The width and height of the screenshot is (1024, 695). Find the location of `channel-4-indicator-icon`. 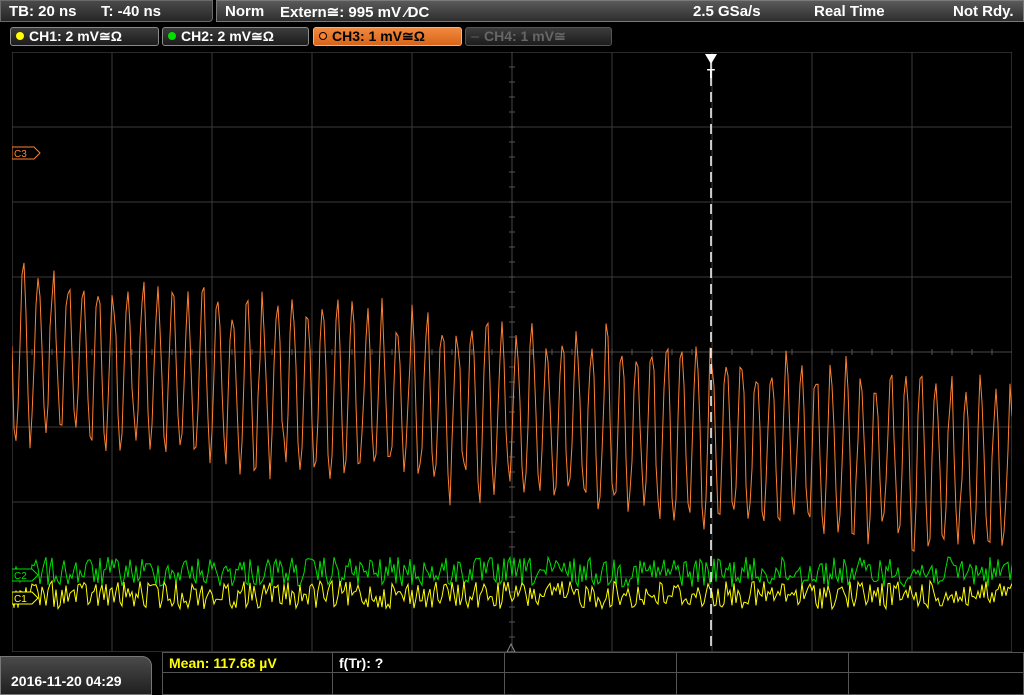

channel-4-indicator-icon is located at coordinates (475, 37).